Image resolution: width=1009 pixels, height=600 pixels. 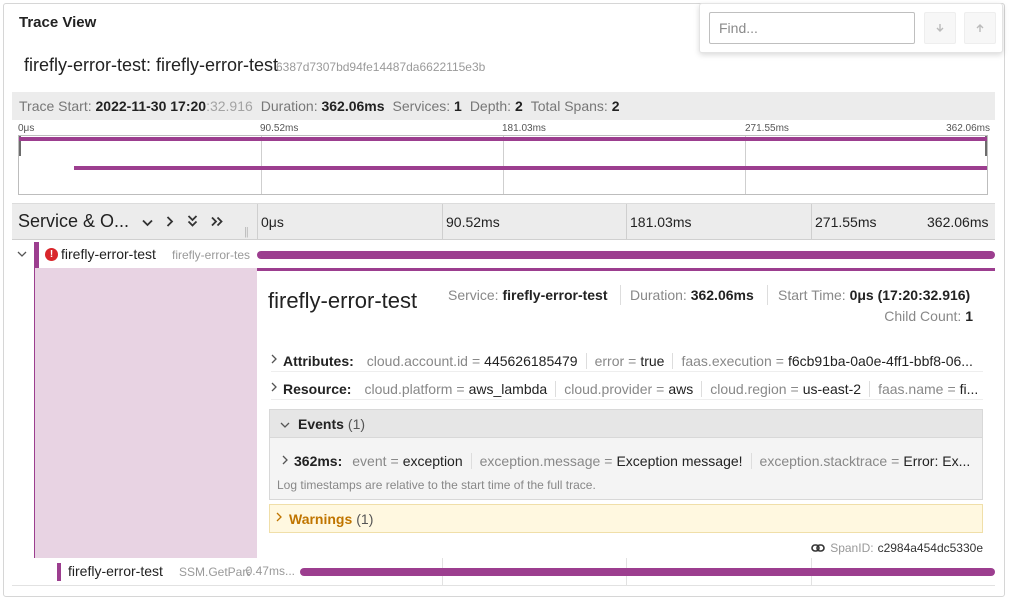 What do you see at coordinates (246, 232) in the screenshot?
I see `column-resize-handle: ||` at bounding box center [246, 232].